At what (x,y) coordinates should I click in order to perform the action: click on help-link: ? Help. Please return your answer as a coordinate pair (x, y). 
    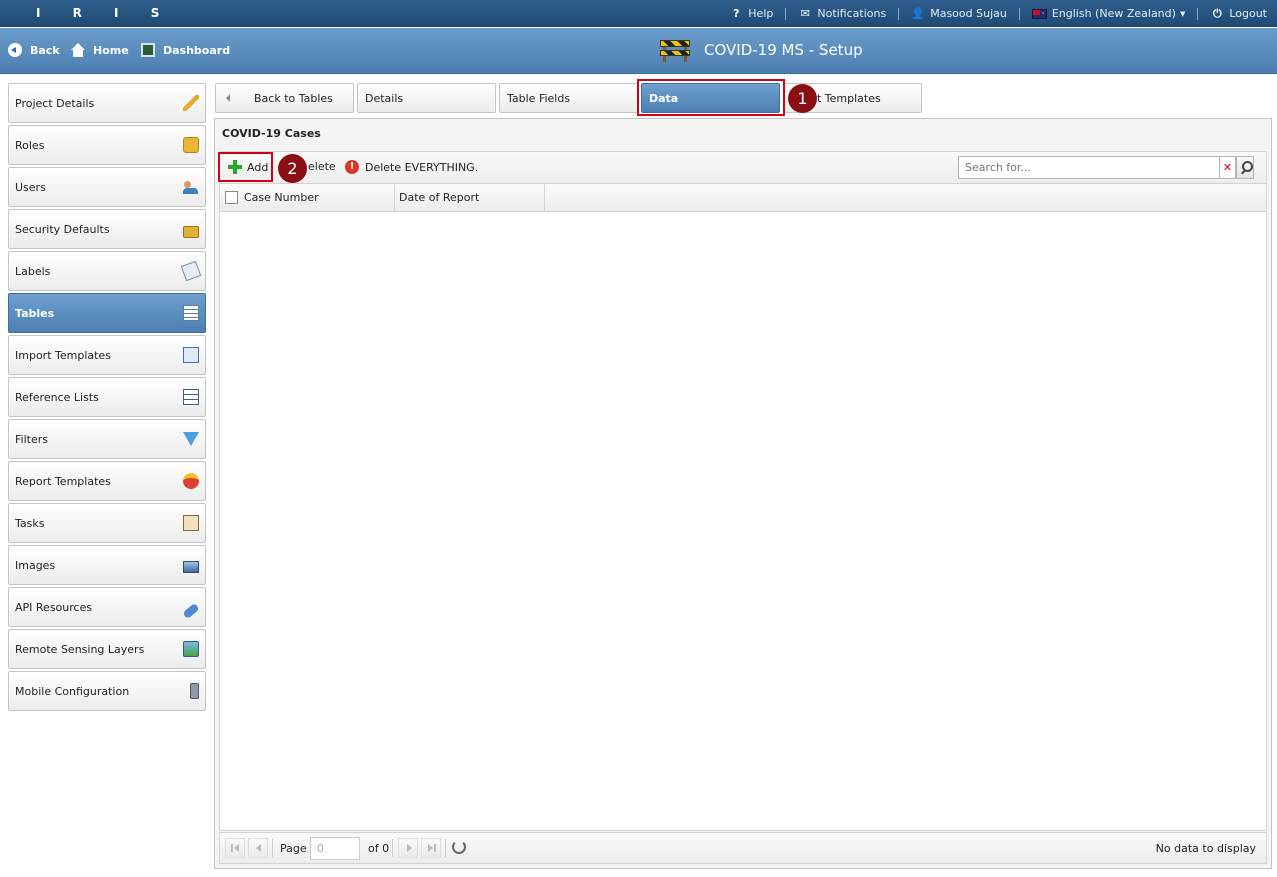
    Looking at the image, I should click on (751, 14).